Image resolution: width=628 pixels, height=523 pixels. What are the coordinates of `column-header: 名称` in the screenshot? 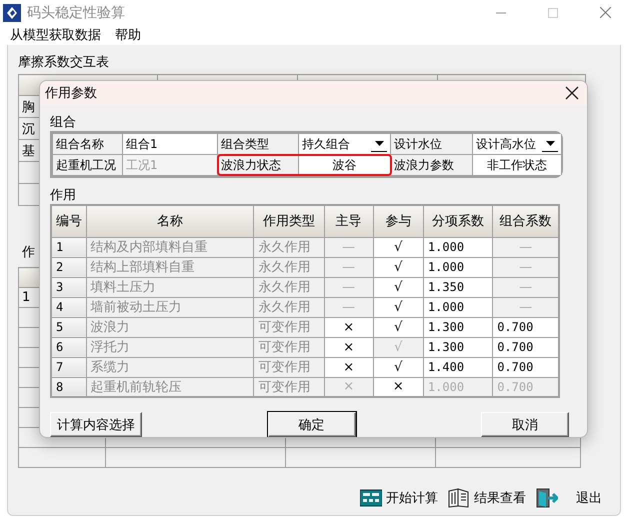 It's located at (170, 221).